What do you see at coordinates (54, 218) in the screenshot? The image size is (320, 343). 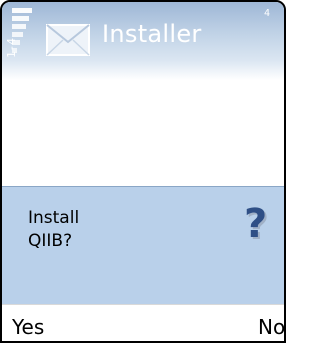 I see `dialog-line-1: Install` at bounding box center [54, 218].